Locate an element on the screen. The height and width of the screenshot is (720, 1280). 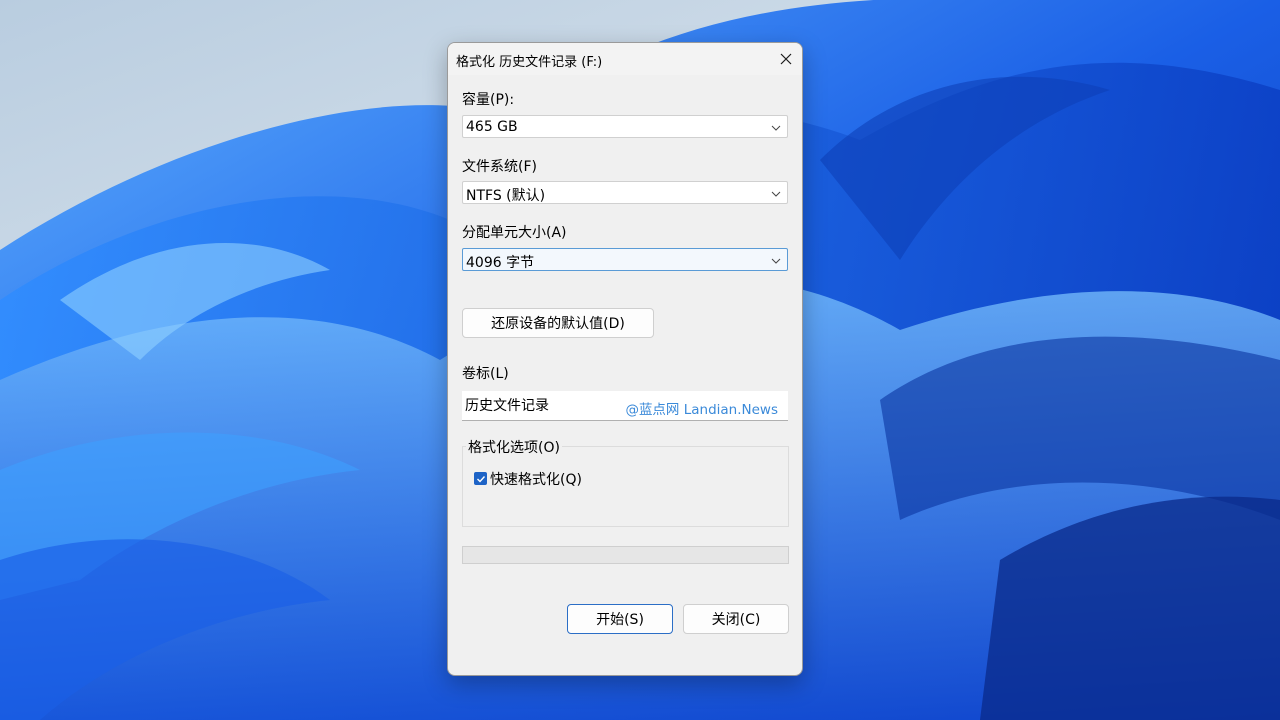
format-progress-bar is located at coordinates (625, 555).